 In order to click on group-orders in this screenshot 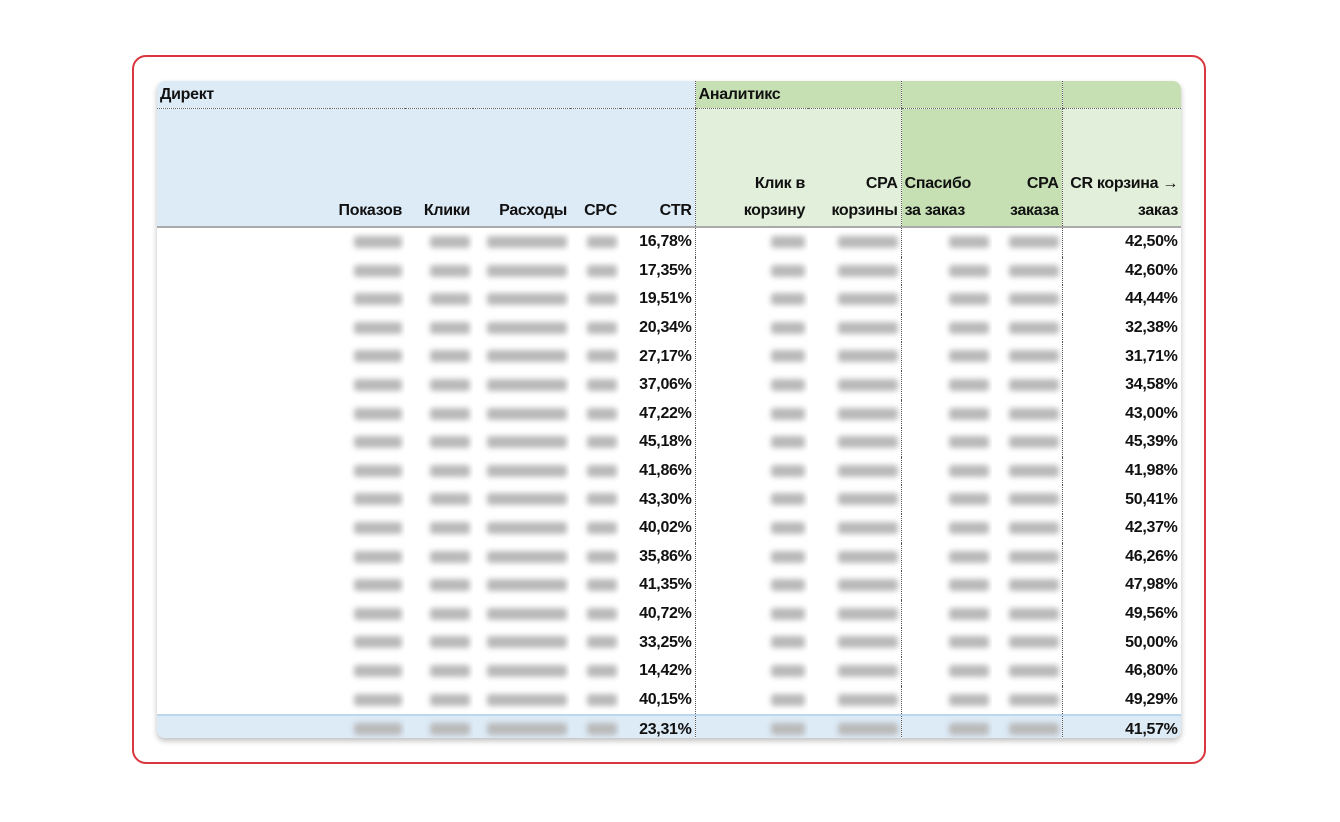, I will do `click(981, 95)`.